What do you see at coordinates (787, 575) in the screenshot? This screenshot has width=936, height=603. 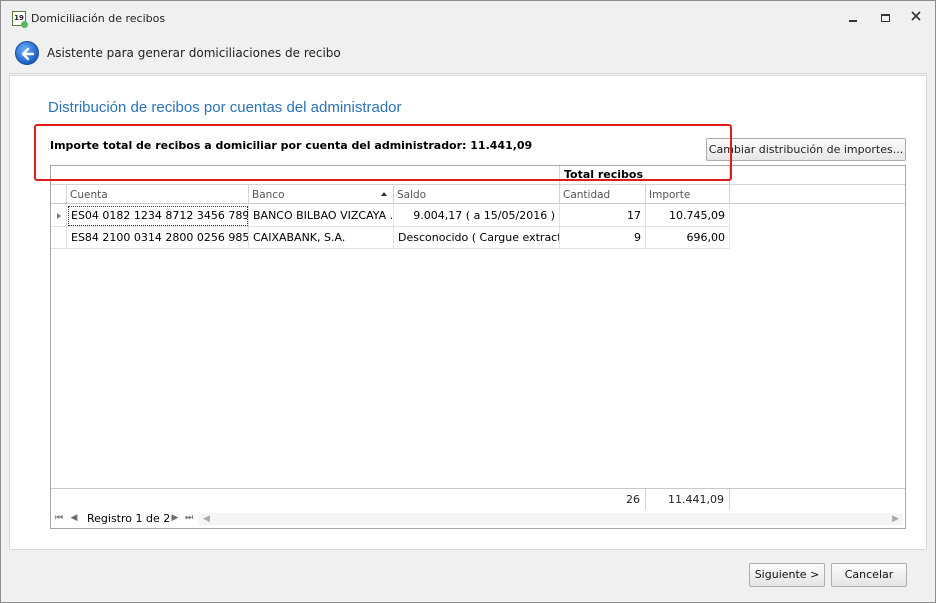 I see `siguiente-button: Siguiente >` at bounding box center [787, 575].